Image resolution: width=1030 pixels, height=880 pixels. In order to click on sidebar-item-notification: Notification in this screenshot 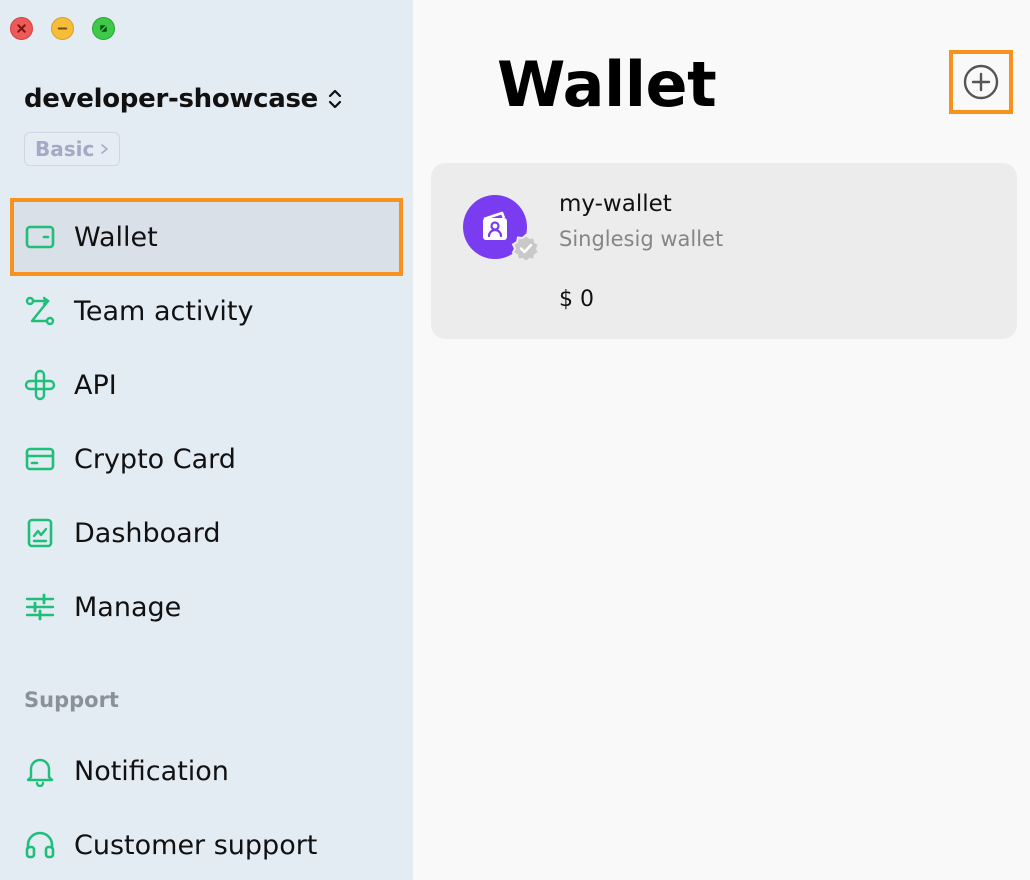, I will do `click(206, 771)`.